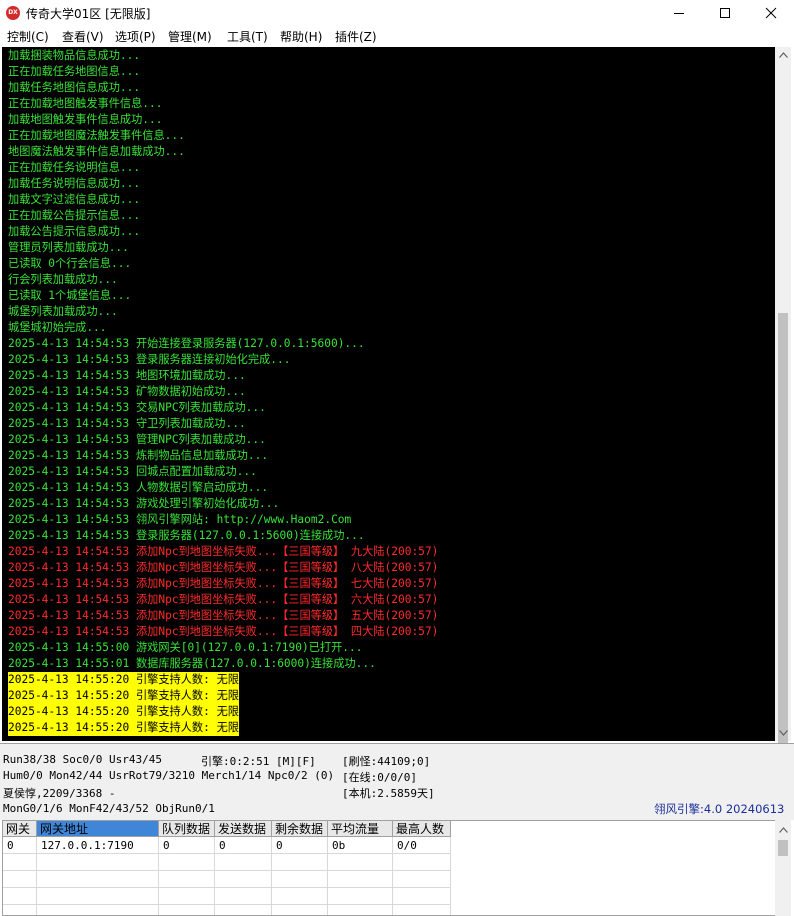 The width and height of the screenshot is (794, 916). Describe the element at coordinates (83, 36) in the screenshot. I see `menu-view: 查看(V)` at that location.